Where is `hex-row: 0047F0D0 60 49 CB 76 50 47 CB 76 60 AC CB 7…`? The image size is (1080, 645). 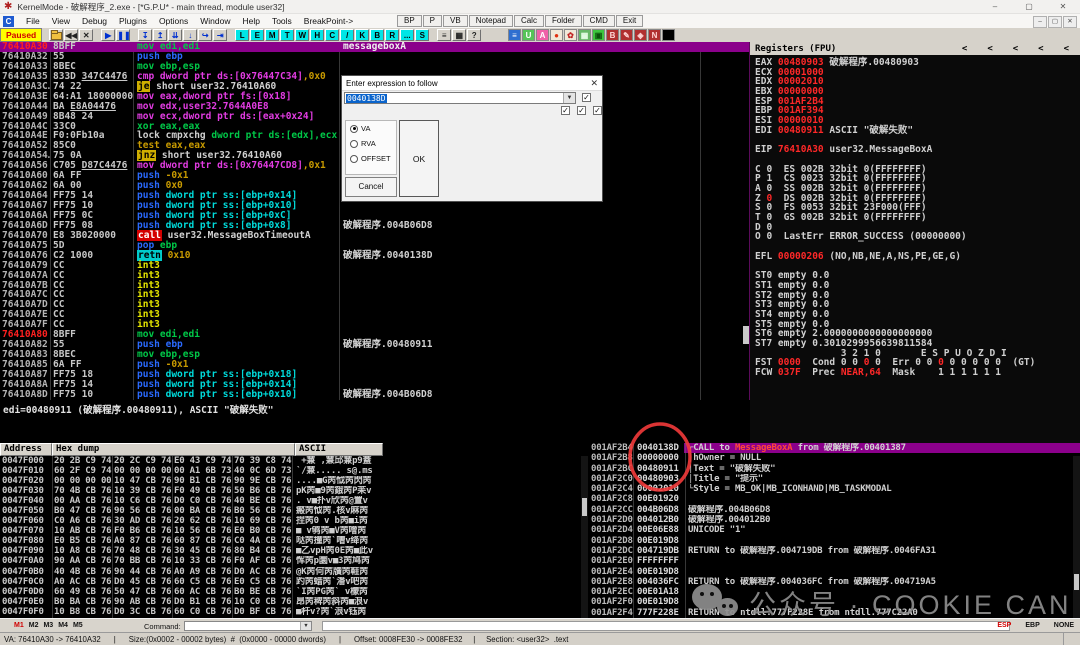 hex-row: 0047F0D0 60 49 CB 76 50 47 CB 76 60 AC CB 7… is located at coordinates (294, 592).